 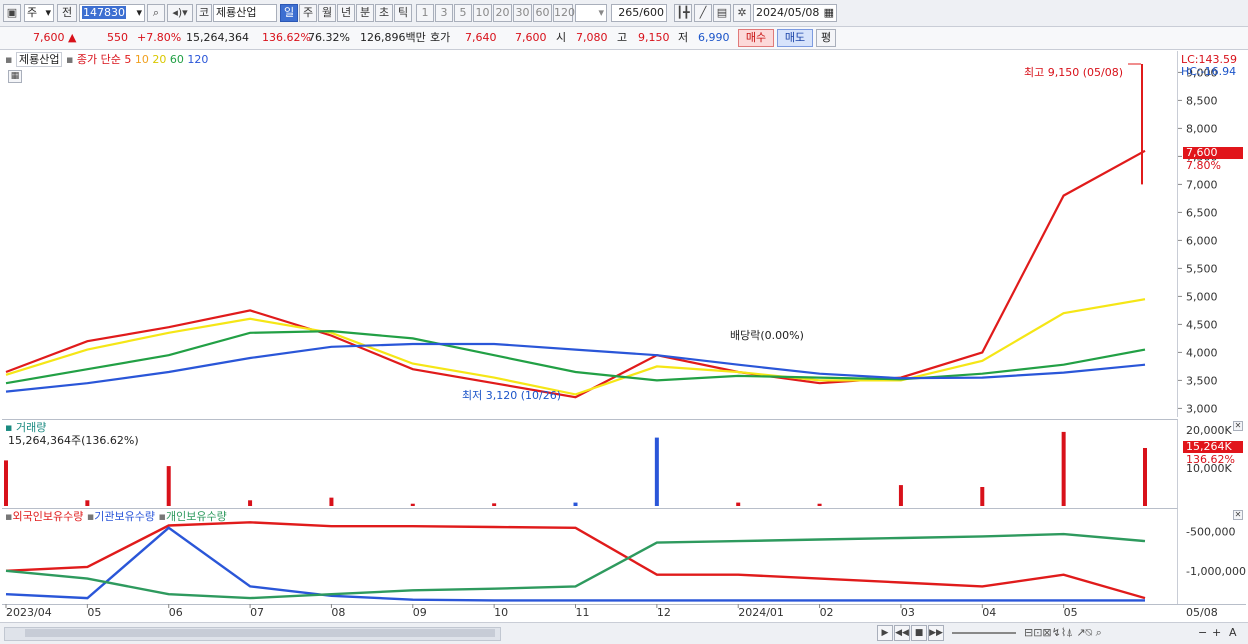 I want to click on price-legend: ▪ 제룡산업 ▪ 종가 단순 5 10 20 60 120, so click(x=107, y=59).